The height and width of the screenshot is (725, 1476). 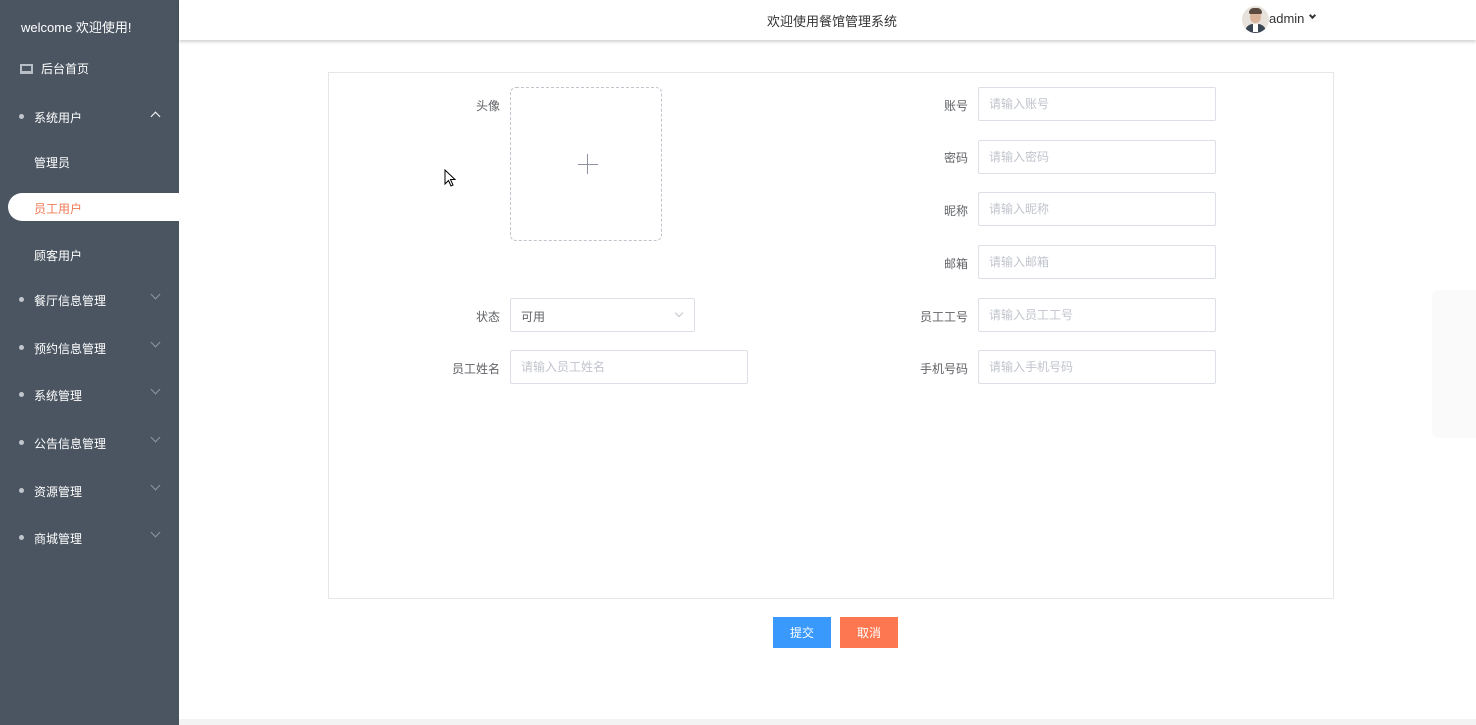 I want to click on menu-system-users: 系统用户, so click(x=89, y=116).